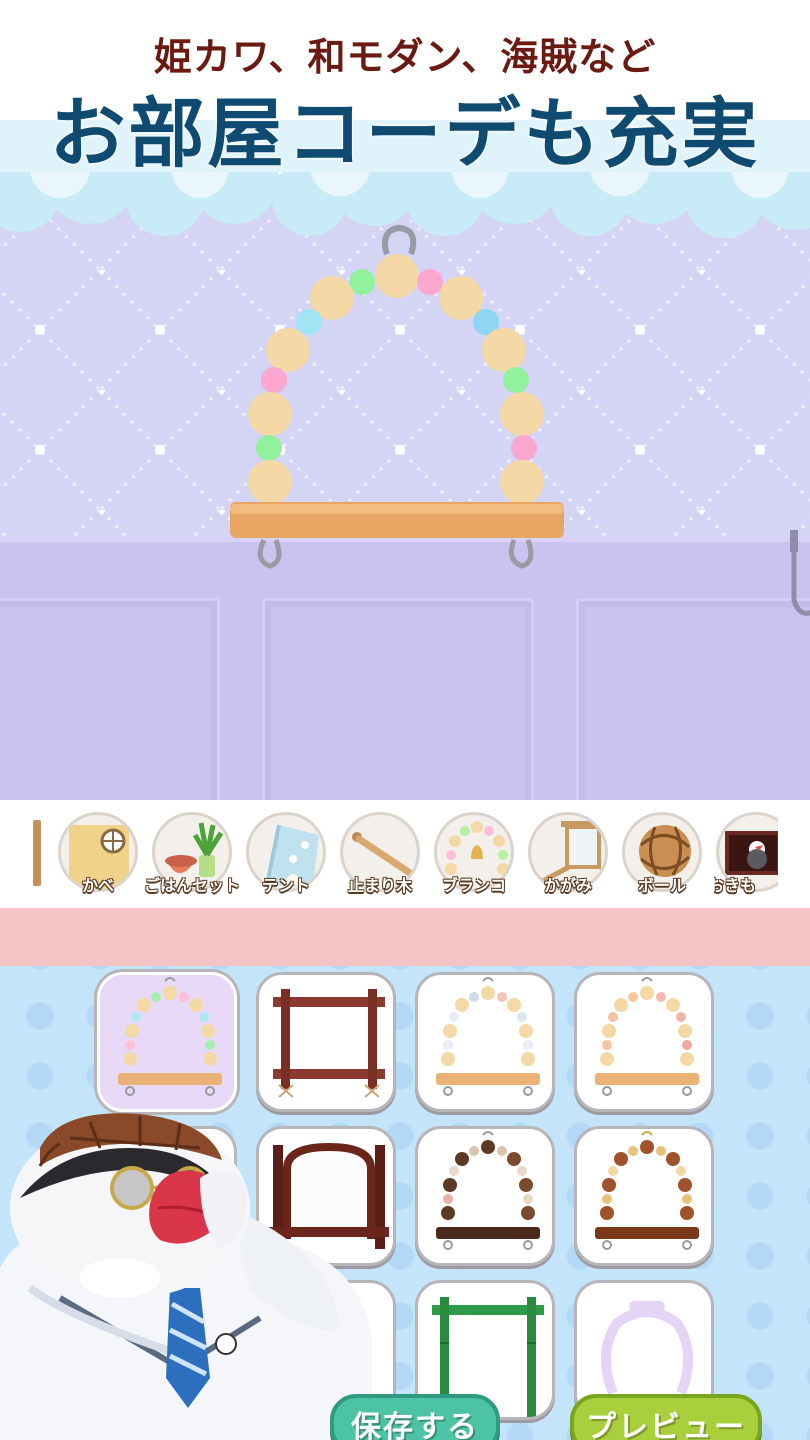 This screenshot has width=810, height=1440. Describe the element at coordinates (488, 1036) in the screenshot. I see `bead-swing-icon` at that location.